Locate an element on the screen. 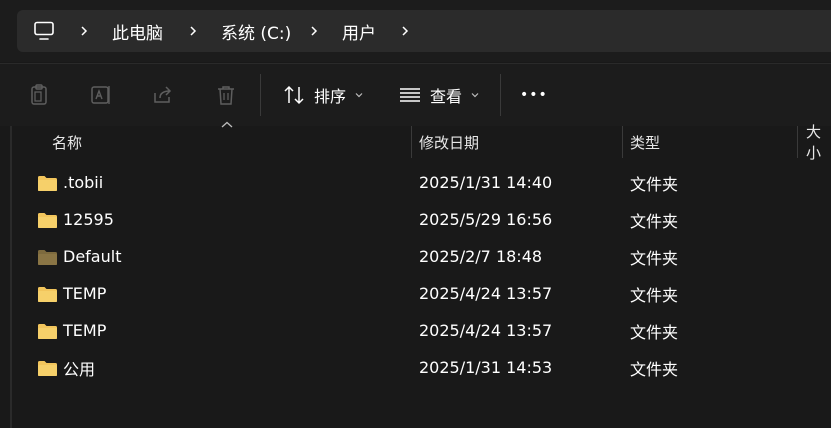 The height and width of the screenshot is (428, 831). paste-icon is located at coordinates (39, 95).